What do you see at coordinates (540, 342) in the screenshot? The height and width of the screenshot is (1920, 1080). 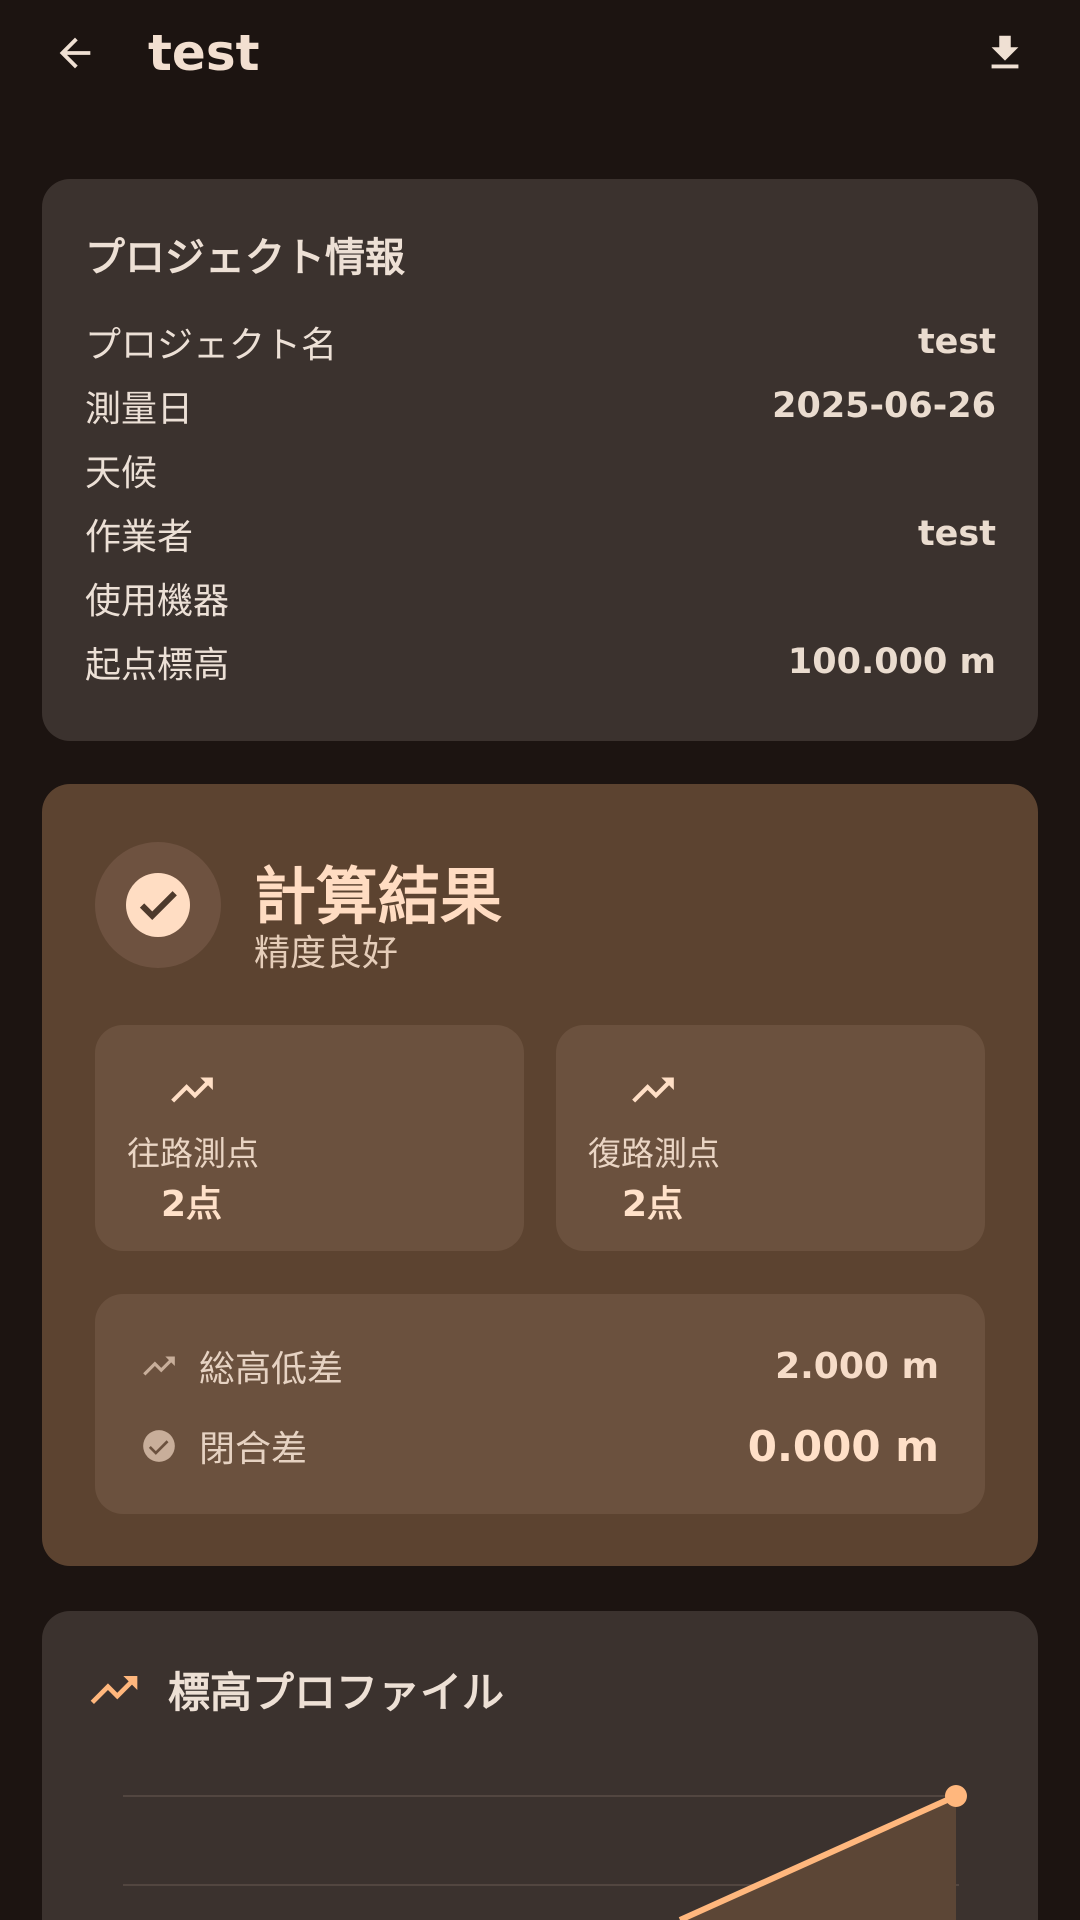 I see `info-row: プロジェクト名 test` at bounding box center [540, 342].